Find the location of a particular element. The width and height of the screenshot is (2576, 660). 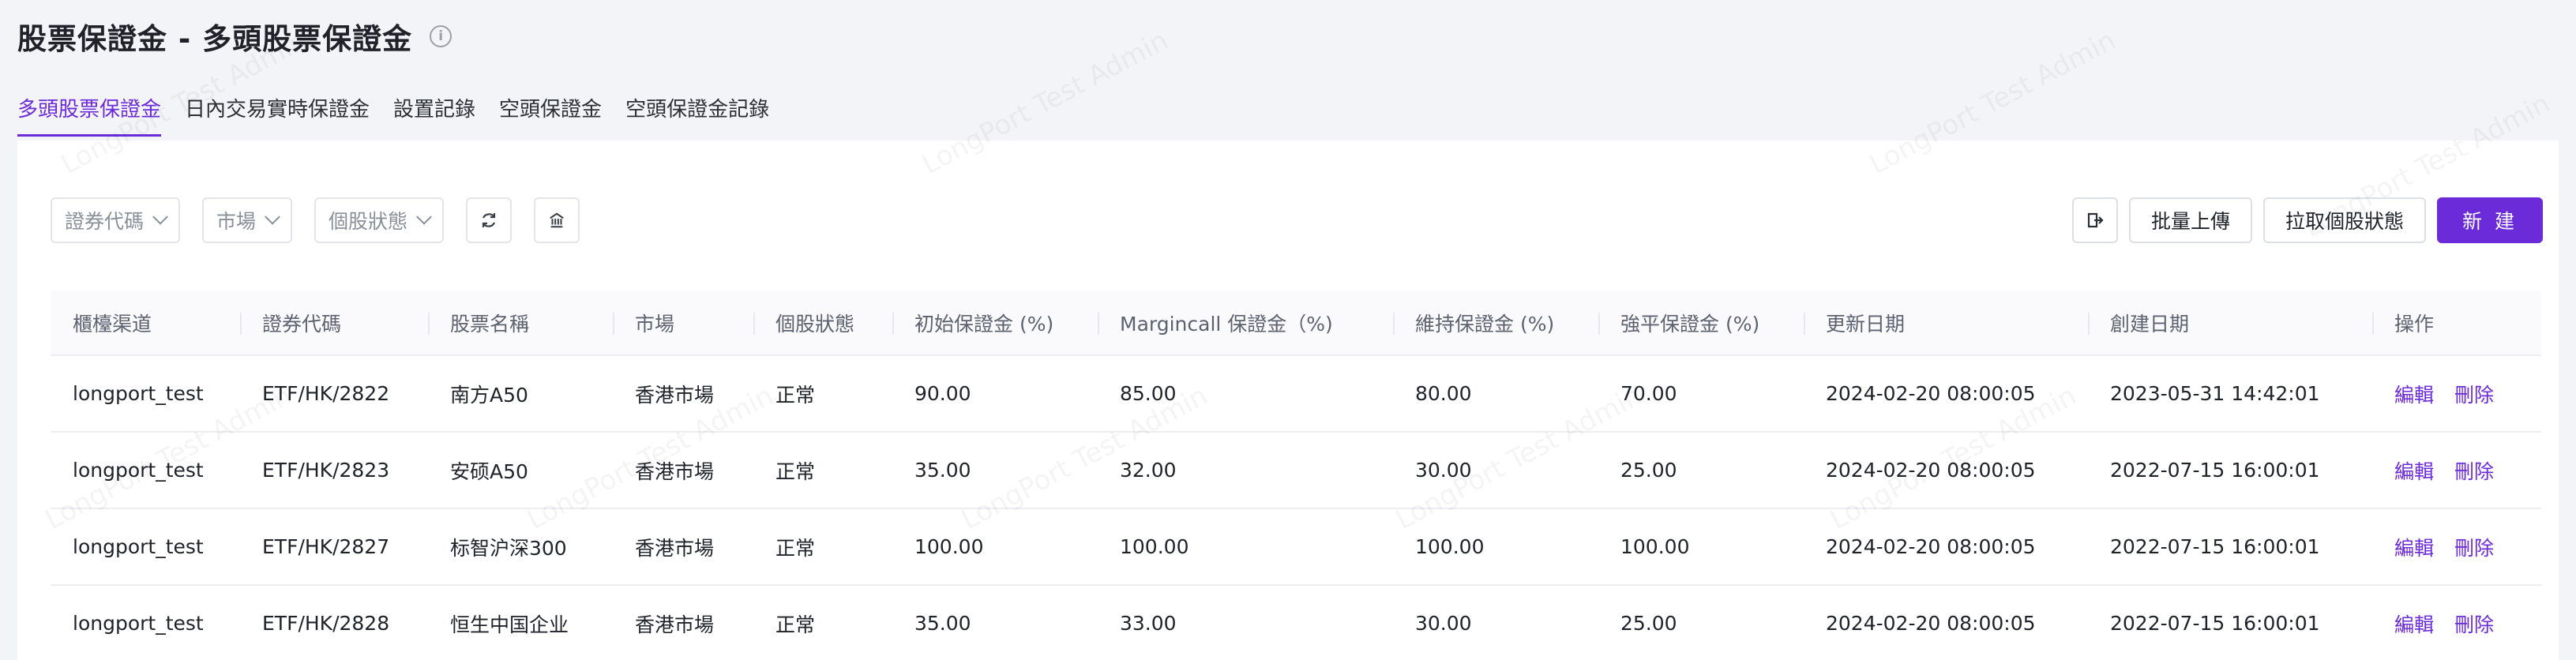

column-header: 市場 is located at coordinates (683, 323).